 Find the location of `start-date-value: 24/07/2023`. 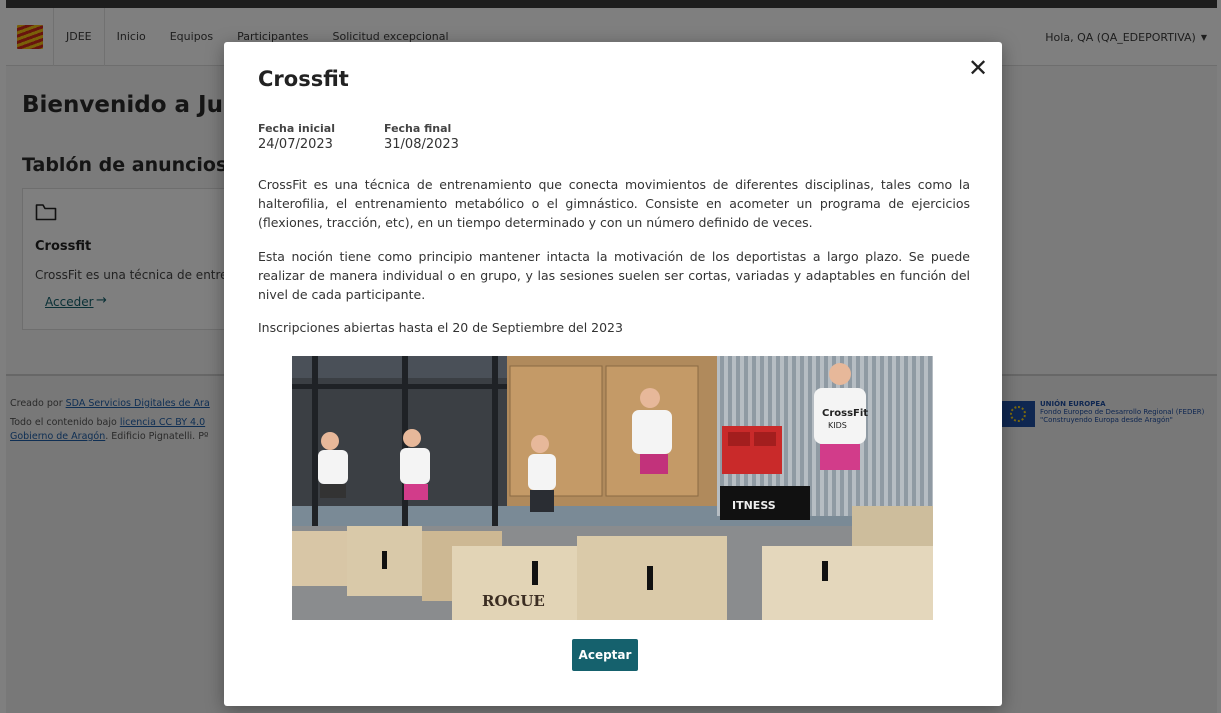

start-date-value: 24/07/2023 is located at coordinates (295, 144).